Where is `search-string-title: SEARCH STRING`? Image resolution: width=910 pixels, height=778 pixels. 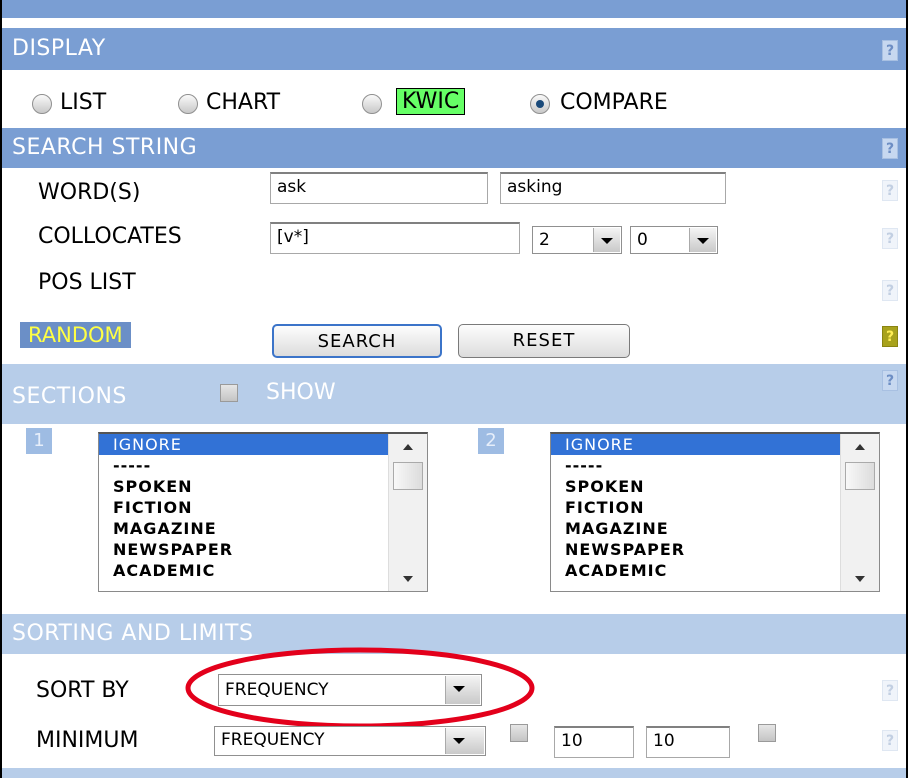
search-string-title: SEARCH STRING is located at coordinates (105, 147).